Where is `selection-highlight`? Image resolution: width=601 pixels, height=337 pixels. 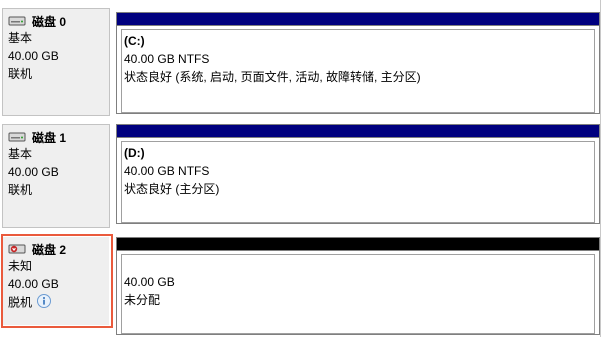
selection-highlight is located at coordinates (57, 281).